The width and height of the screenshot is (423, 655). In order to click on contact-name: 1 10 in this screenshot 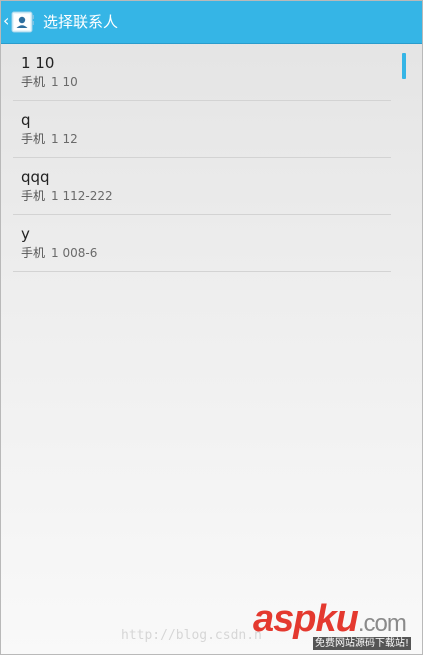, I will do `click(38, 63)`.